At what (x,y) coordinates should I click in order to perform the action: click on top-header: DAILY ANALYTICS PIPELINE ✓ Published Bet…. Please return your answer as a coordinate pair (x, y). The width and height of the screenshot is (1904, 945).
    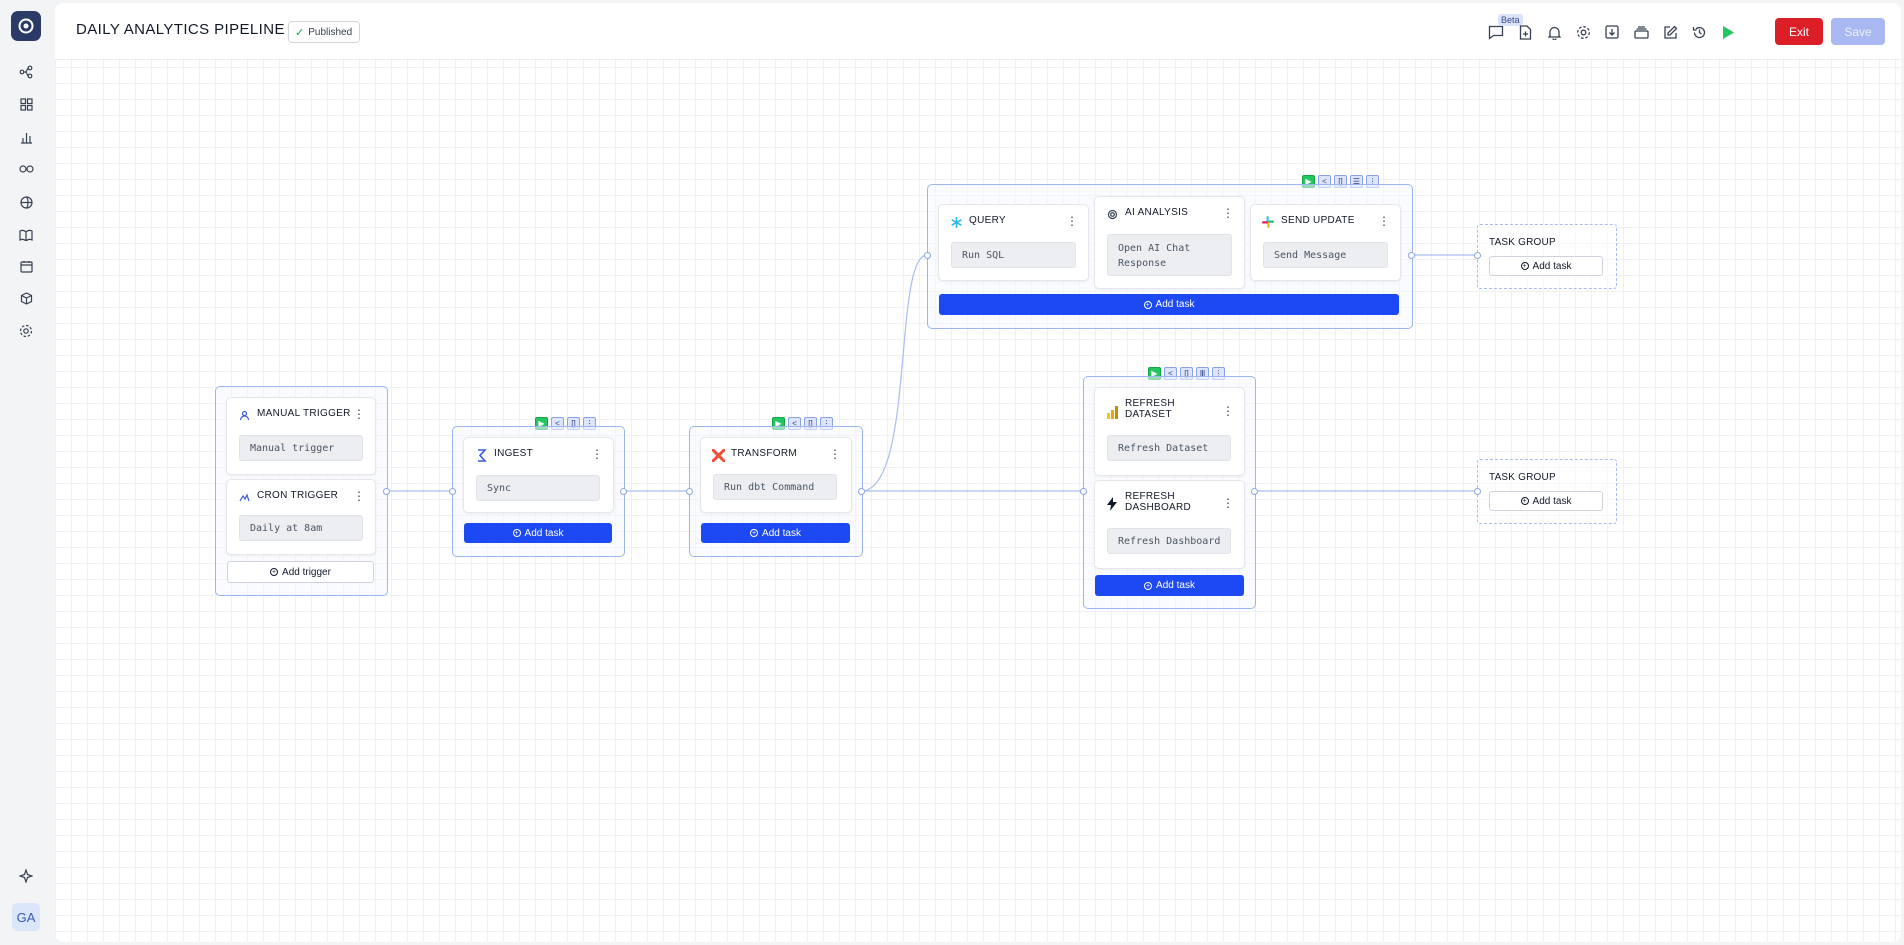
    Looking at the image, I should click on (978, 31).